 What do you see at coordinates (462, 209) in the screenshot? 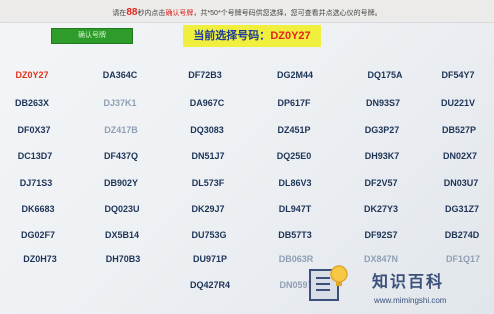
I see `plate-option: DG31Z7` at bounding box center [462, 209].